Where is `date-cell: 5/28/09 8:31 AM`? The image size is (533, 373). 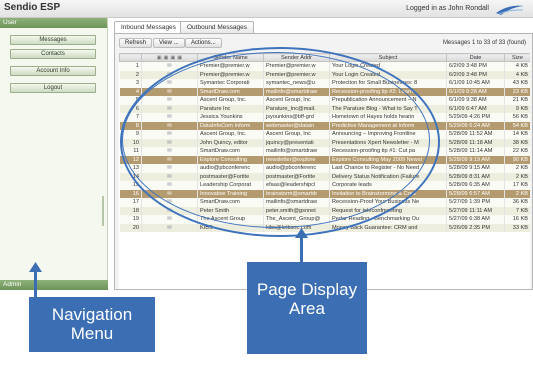 date-cell: 5/28/09 8:31 AM is located at coordinates (475, 176).